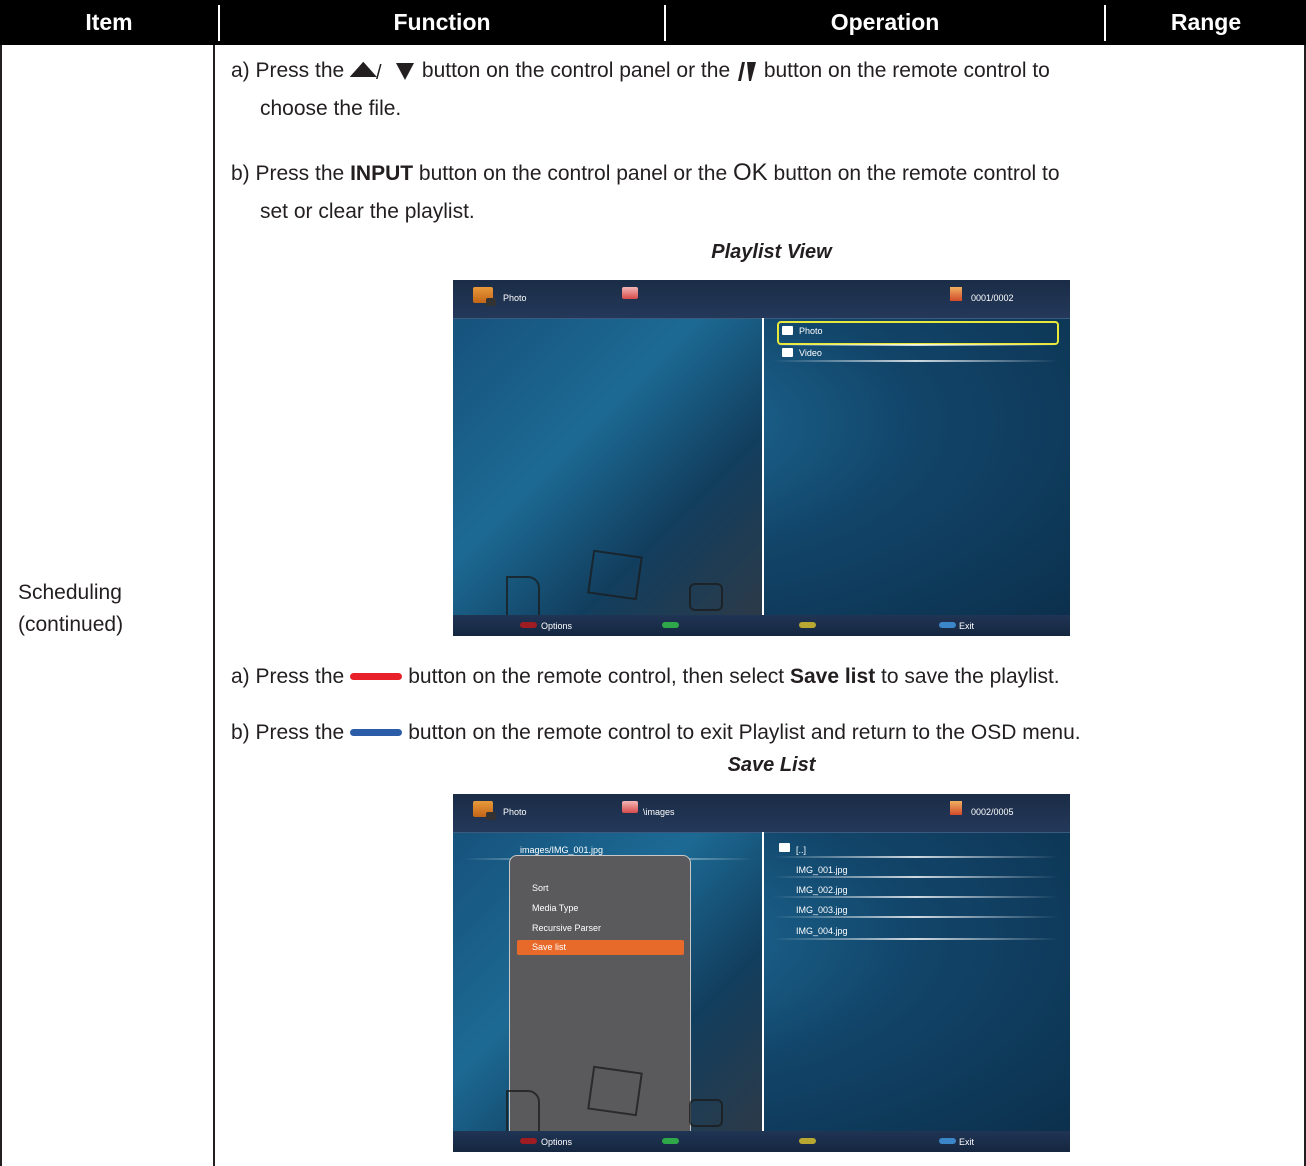 Image resolution: width=1306 pixels, height=1166 pixels. Describe the element at coordinates (832, 676) in the screenshot. I see `save-list-label: Save list` at that location.